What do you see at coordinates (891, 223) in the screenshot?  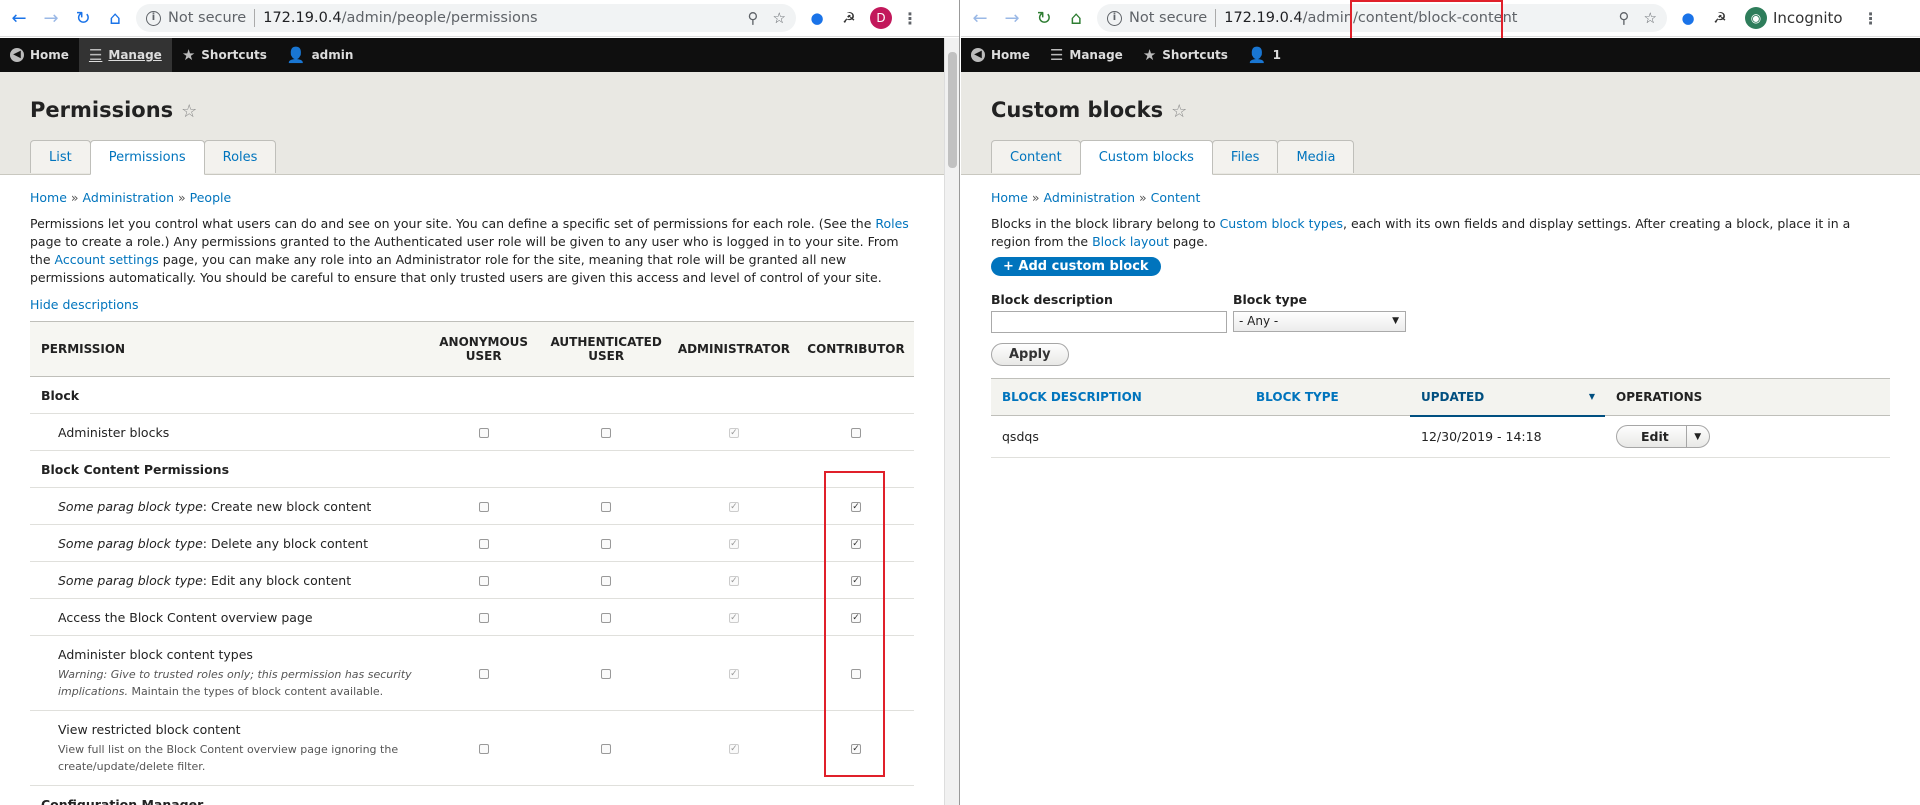 I see `roles-link: Roles` at bounding box center [891, 223].